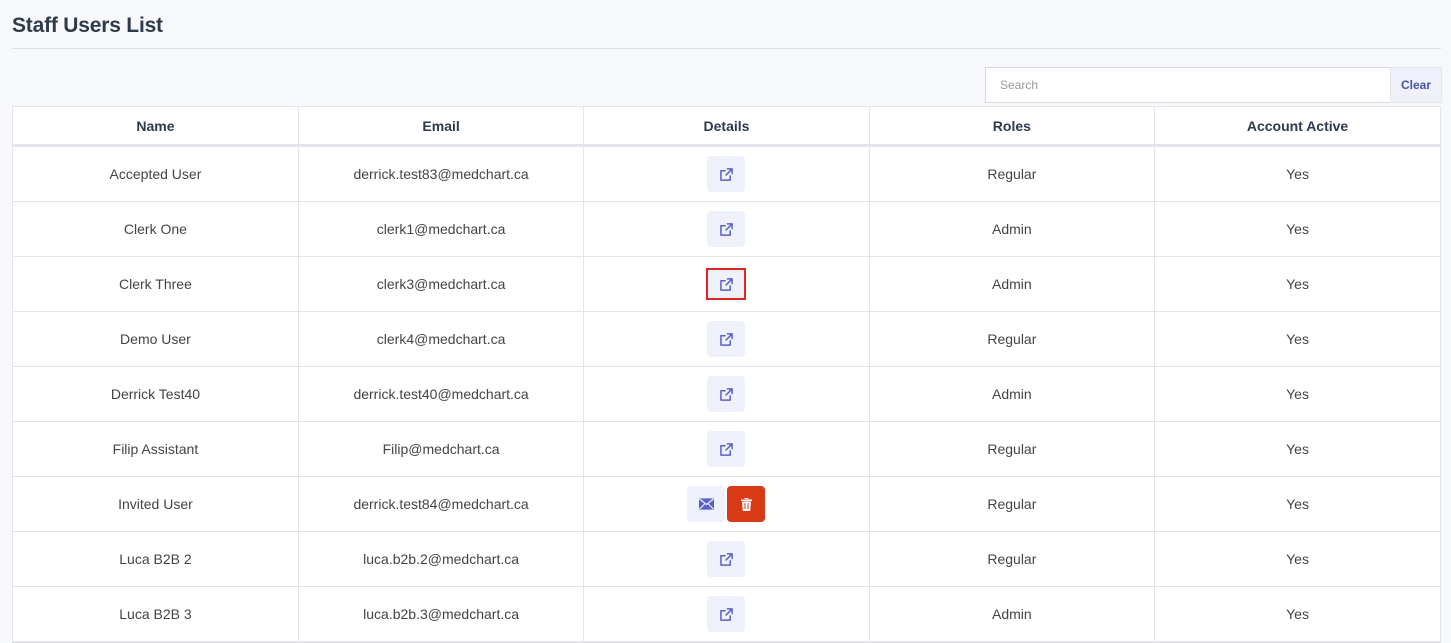 This screenshot has height=643, width=1451. Describe the element at coordinates (1416, 85) in the screenshot. I see `clear-button: Clear` at that location.